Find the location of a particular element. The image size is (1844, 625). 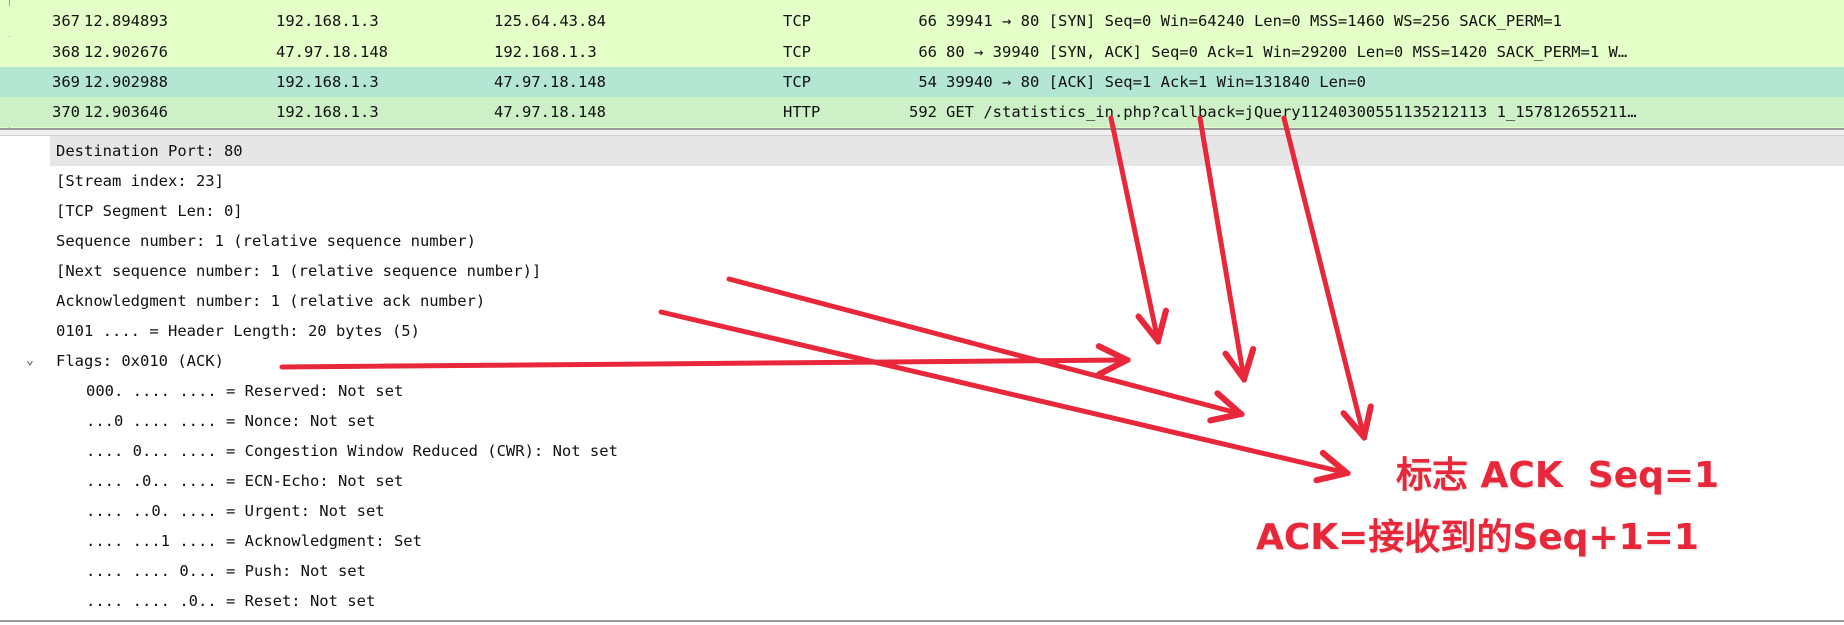

annotation-line-2: ACK=接收到的Seq+1=1 is located at coordinates (1477, 537).